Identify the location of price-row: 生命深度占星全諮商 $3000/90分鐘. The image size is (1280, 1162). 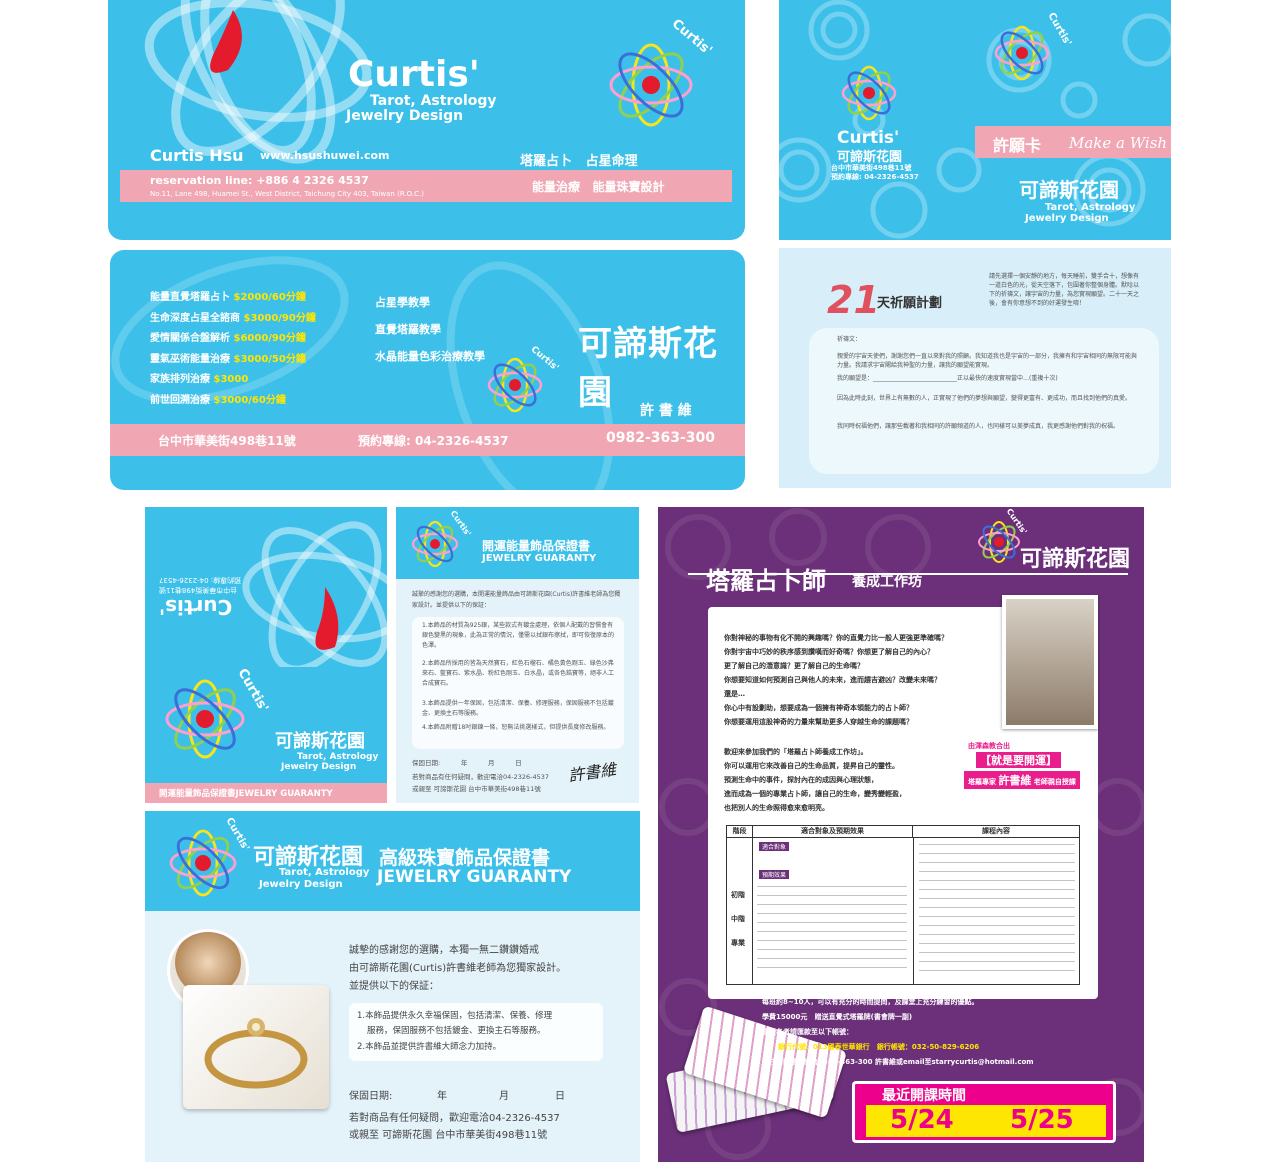
(233, 318).